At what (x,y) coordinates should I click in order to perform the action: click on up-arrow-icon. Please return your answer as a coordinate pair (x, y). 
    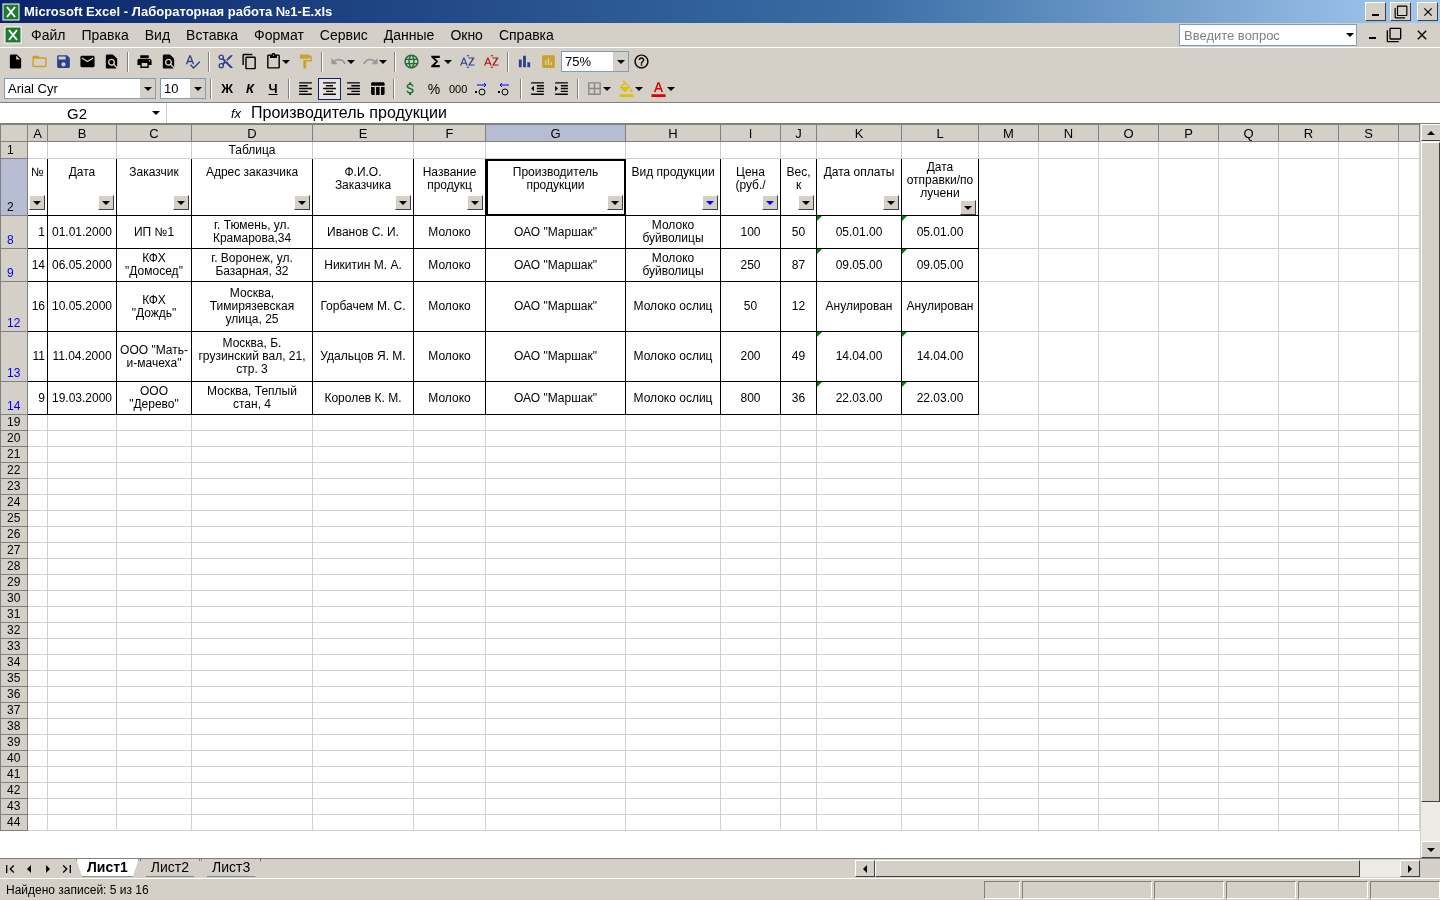
    Looking at the image, I should click on (1431, 132).